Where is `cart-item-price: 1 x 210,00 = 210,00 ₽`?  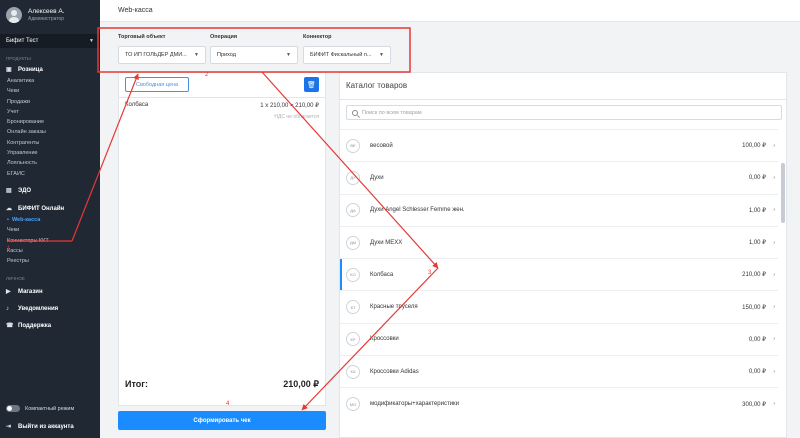 cart-item-price: 1 x 210,00 = 210,00 ₽ is located at coordinates (289, 106).